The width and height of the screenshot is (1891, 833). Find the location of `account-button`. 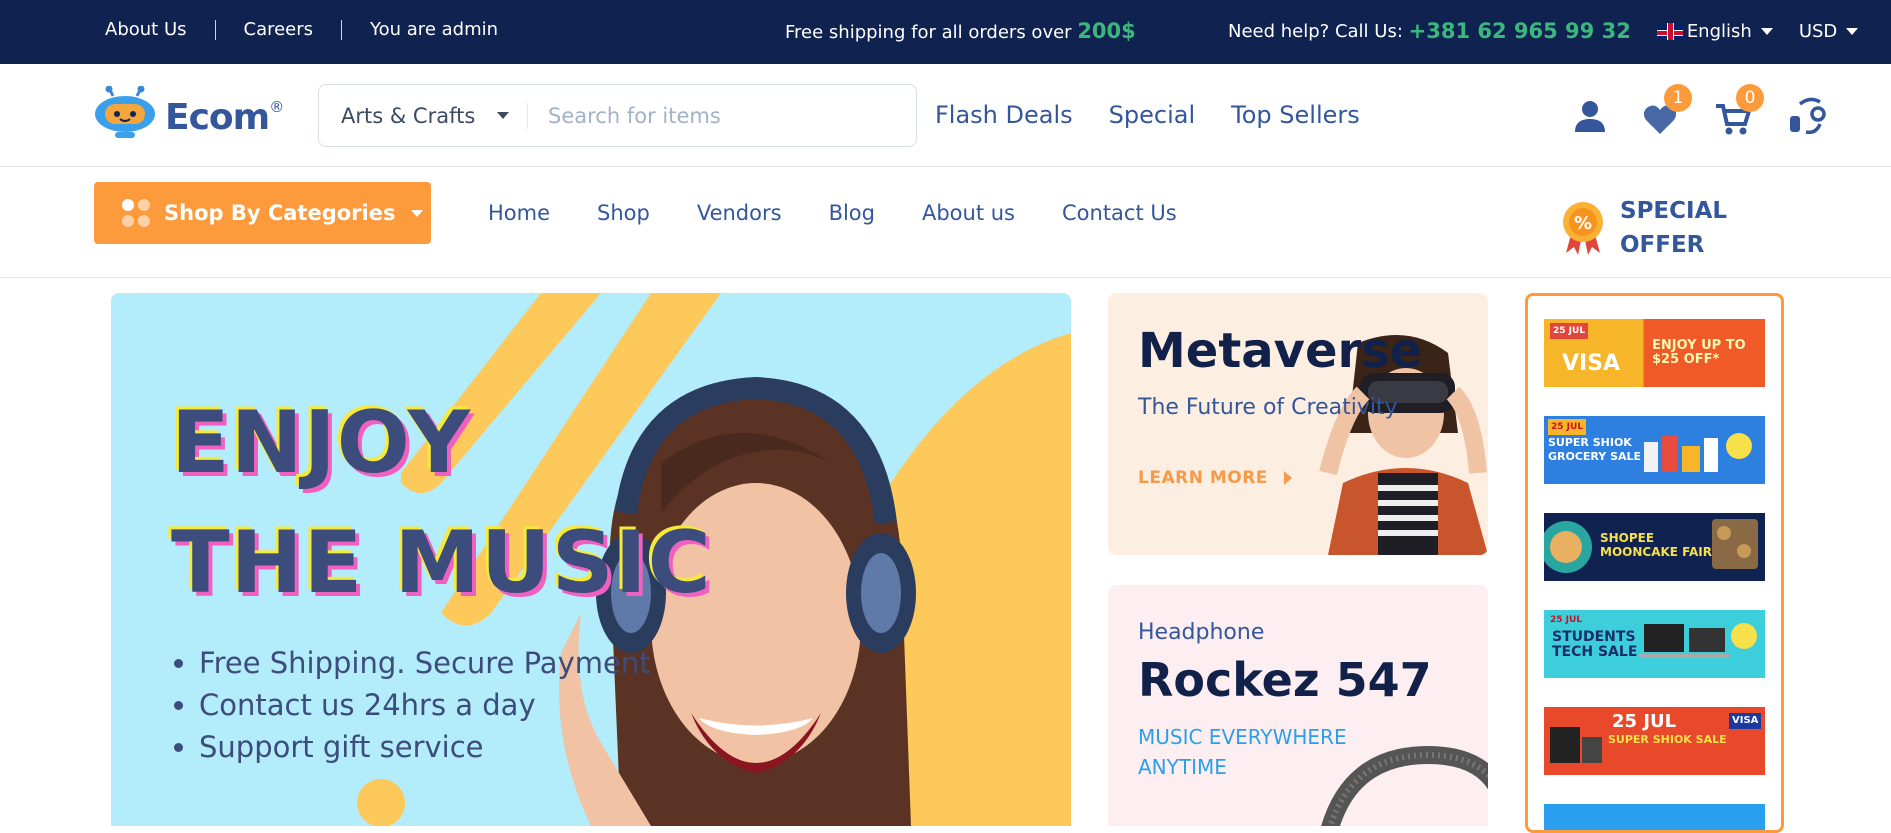

account-button is located at coordinates (1595, 117).